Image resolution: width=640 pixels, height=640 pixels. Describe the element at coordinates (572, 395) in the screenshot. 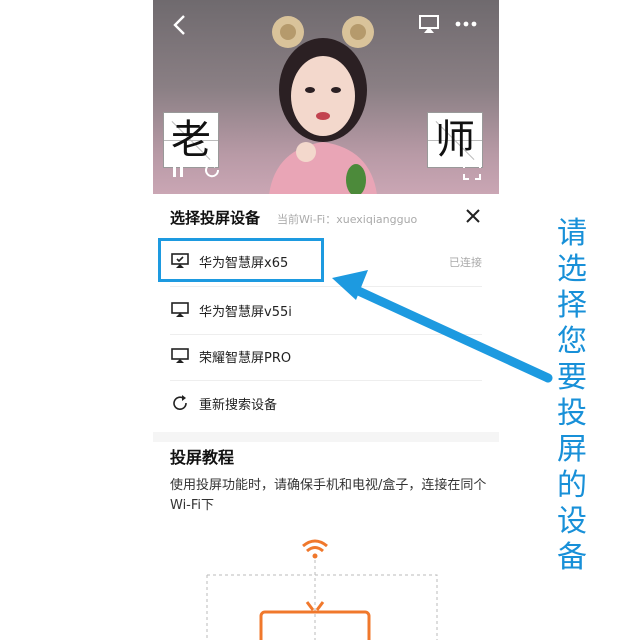

I see `annotation-text: 请选择您要投屏的设备` at that location.